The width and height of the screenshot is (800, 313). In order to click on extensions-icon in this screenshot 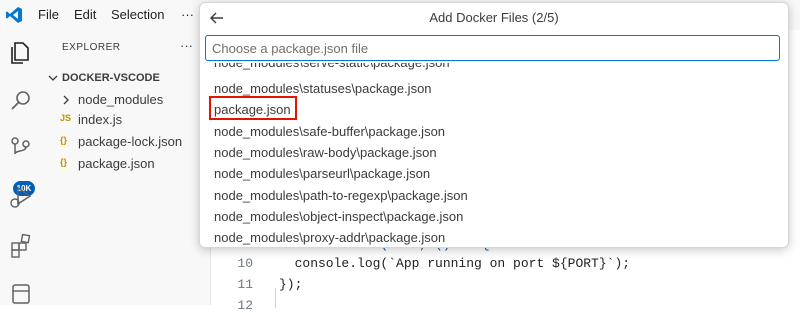, I will do `click(21, 245)`.